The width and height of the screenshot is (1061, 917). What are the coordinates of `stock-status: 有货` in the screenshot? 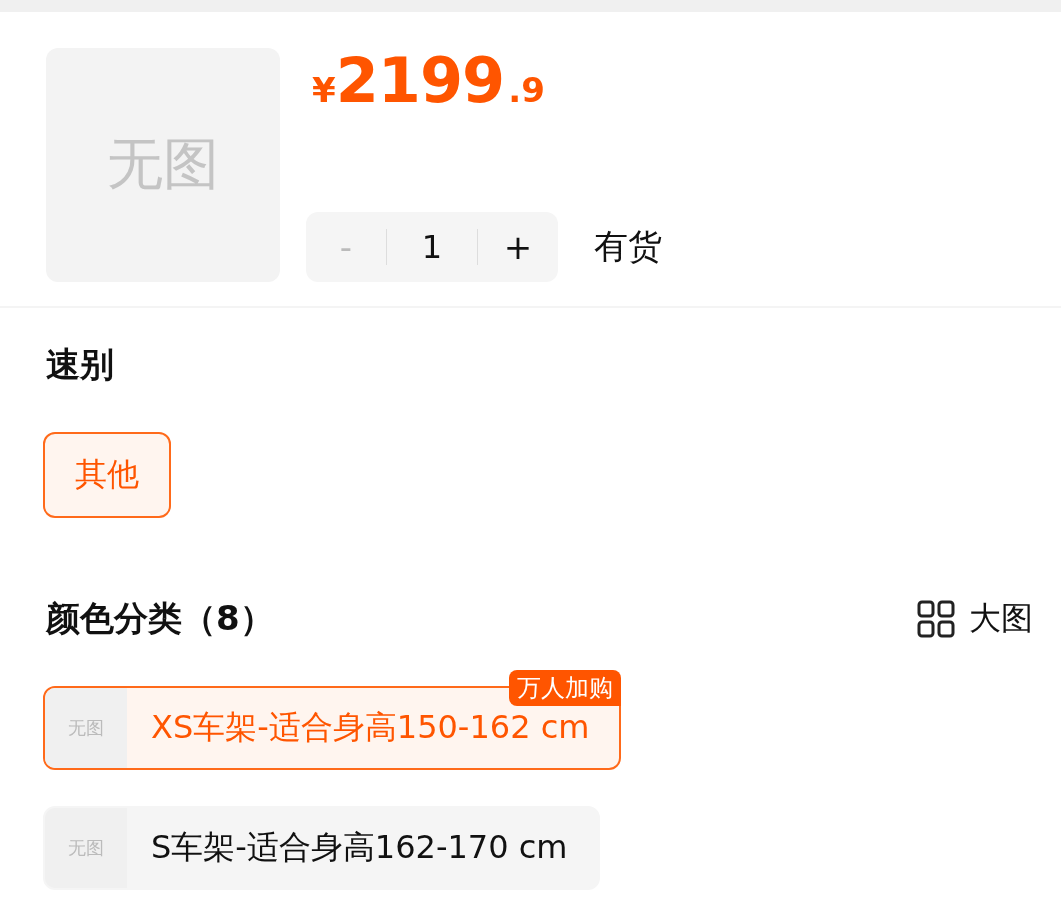 It's located at (628, 246).